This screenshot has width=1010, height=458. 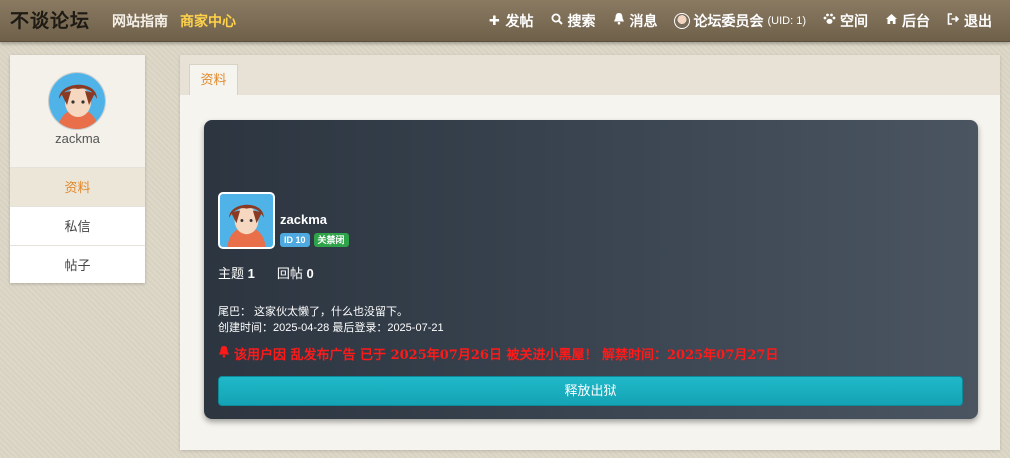 What do you see at coordinates (77, 264) in the screenshot?
I see `sidebar-item-posts: 帖子` at bounding box center [77, 264].